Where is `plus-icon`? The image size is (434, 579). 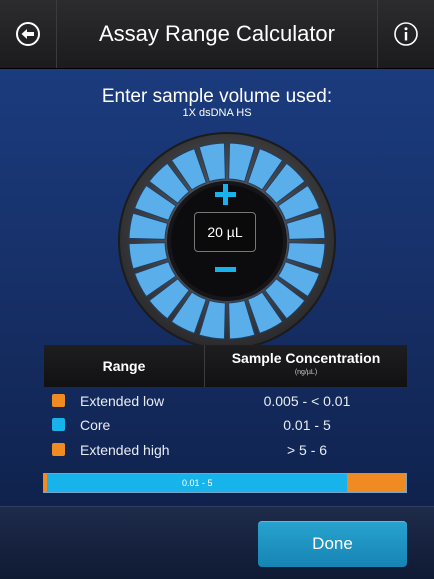 plus-icon is located at coordinates (225, 194).